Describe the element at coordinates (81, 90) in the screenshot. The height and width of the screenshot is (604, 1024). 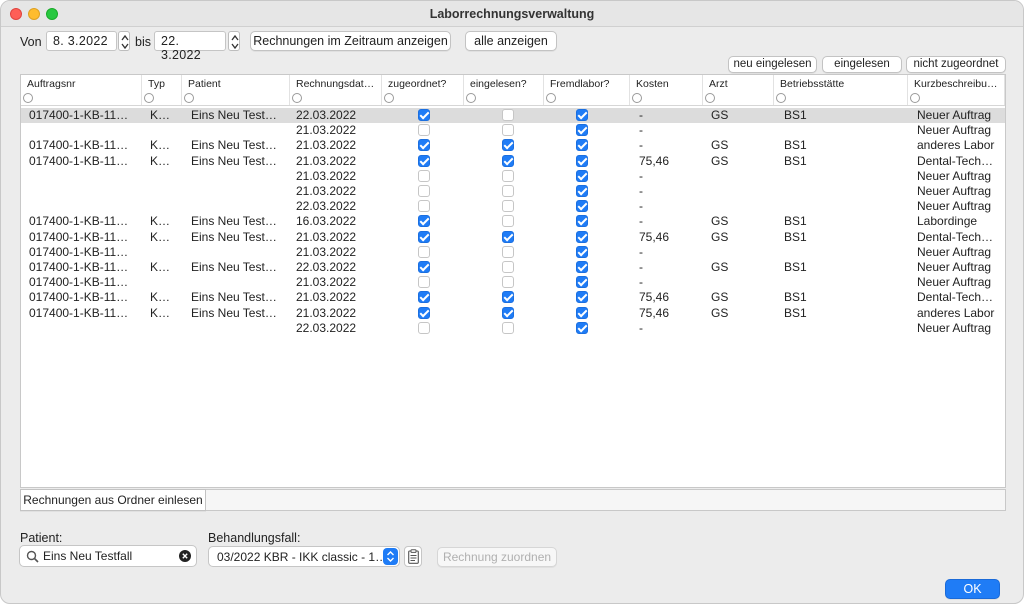
I see `column-header: Auftragsnr` at that location.